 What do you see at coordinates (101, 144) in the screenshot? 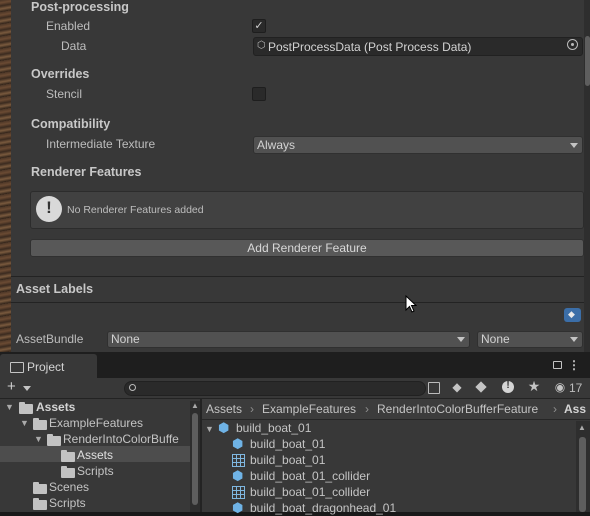
I see `intermediate-texture-label: Intermediate Texture` at bounding box center [101, 144].